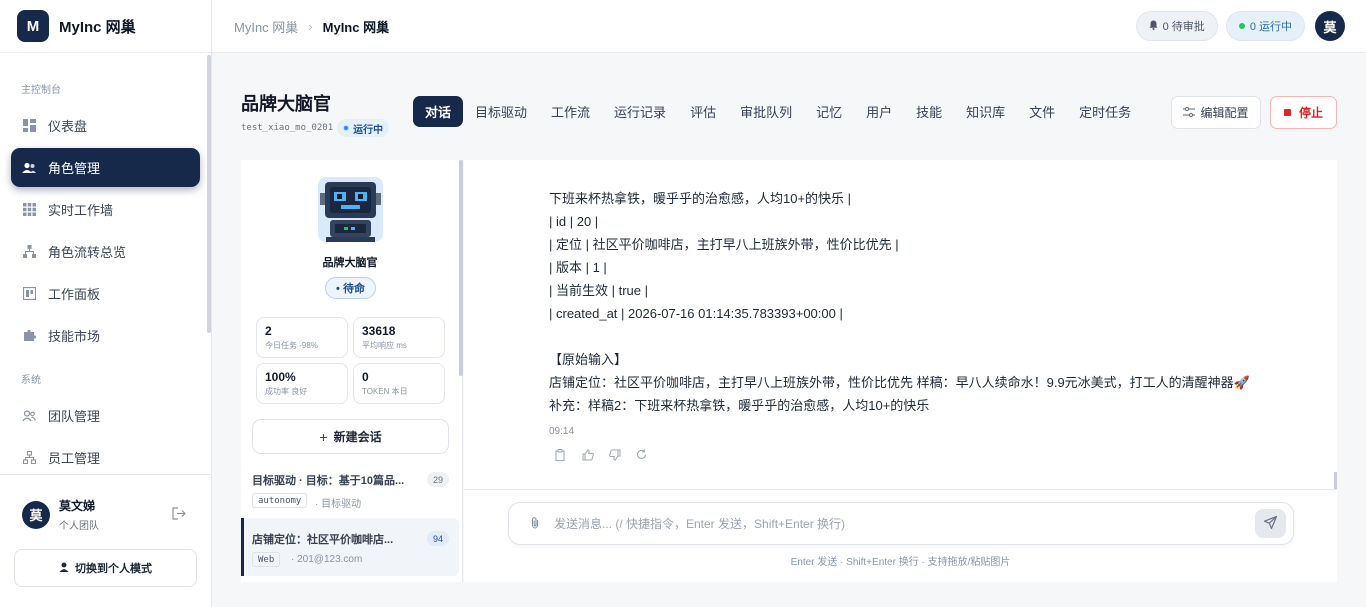  I want to click on message-line: 【原始输入】, so click(588, 359).